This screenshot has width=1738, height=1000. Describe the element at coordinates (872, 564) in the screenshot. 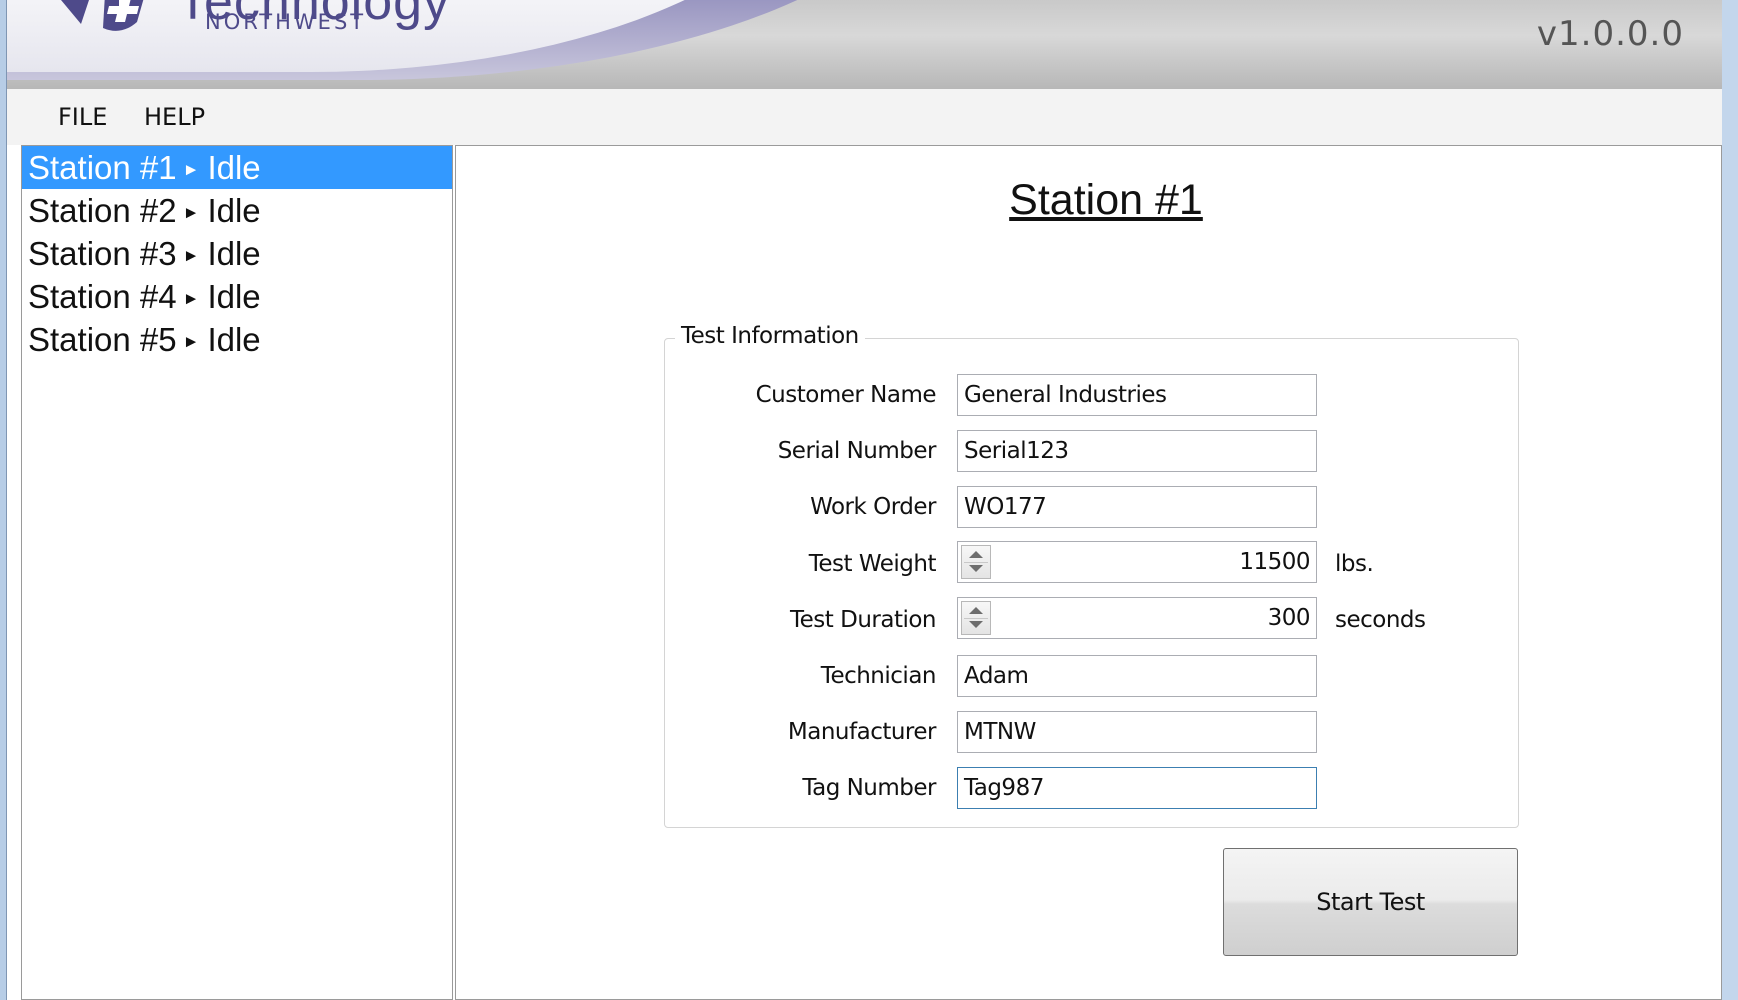

I see `test-weight-label: Test Weight` at that location.